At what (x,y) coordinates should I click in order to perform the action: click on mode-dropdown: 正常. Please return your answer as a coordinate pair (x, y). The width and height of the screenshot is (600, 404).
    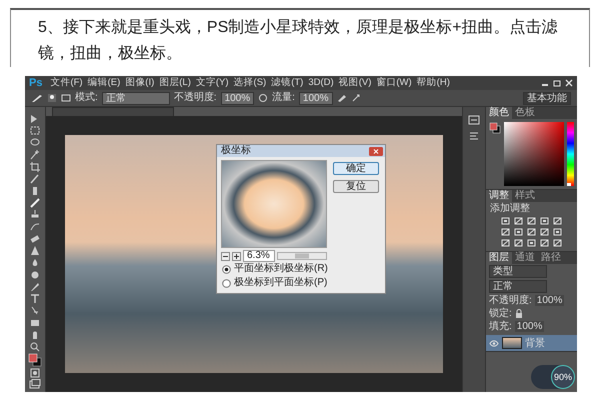
    Looking at the image, I should click on (136, 98).